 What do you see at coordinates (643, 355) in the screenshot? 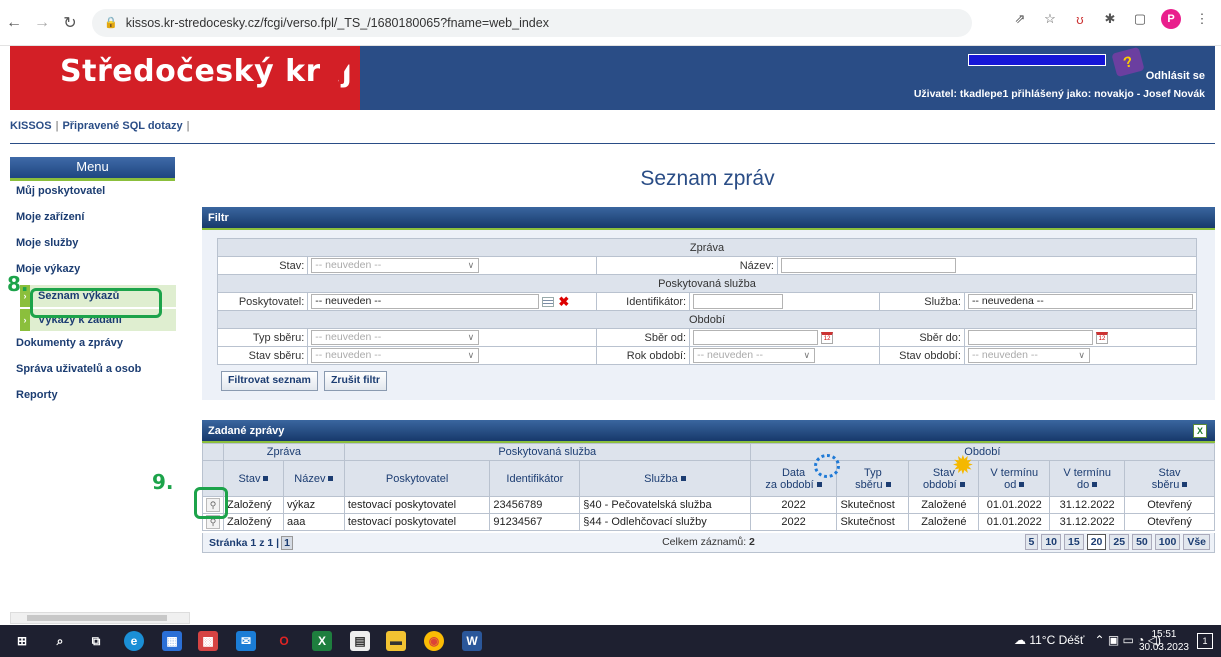
I see `filter-rok-label: Rok období:` at bounding box center [643, 355].